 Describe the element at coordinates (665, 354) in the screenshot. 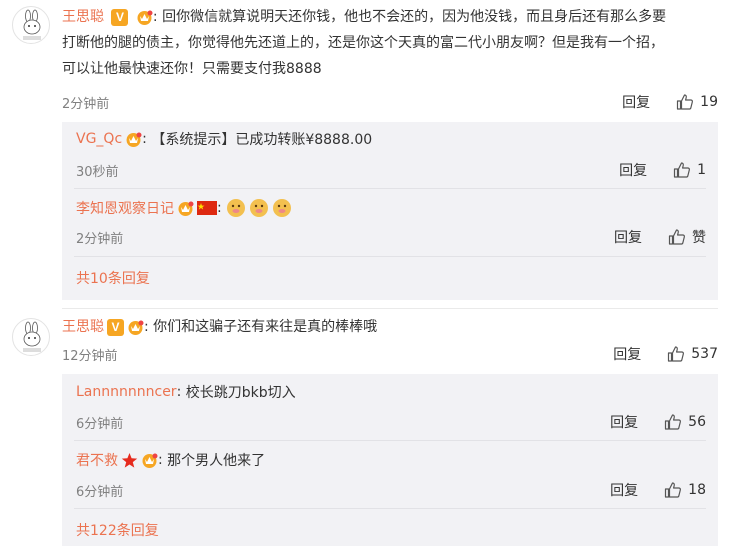

I see `comment-actions: 回复 537` at that location.